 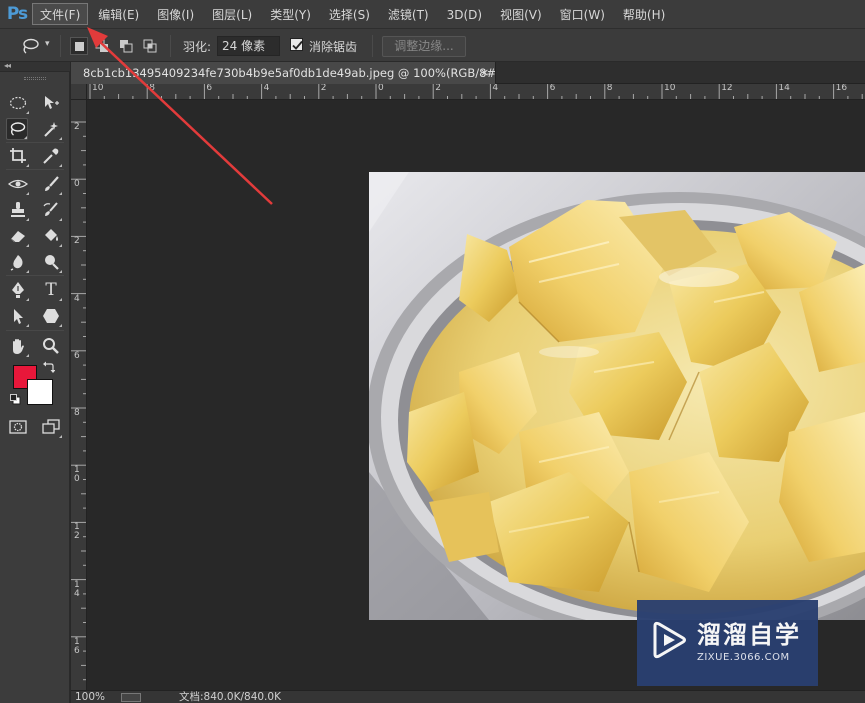 I want to click on intersect-selection-button, so click(x=150, y=46).